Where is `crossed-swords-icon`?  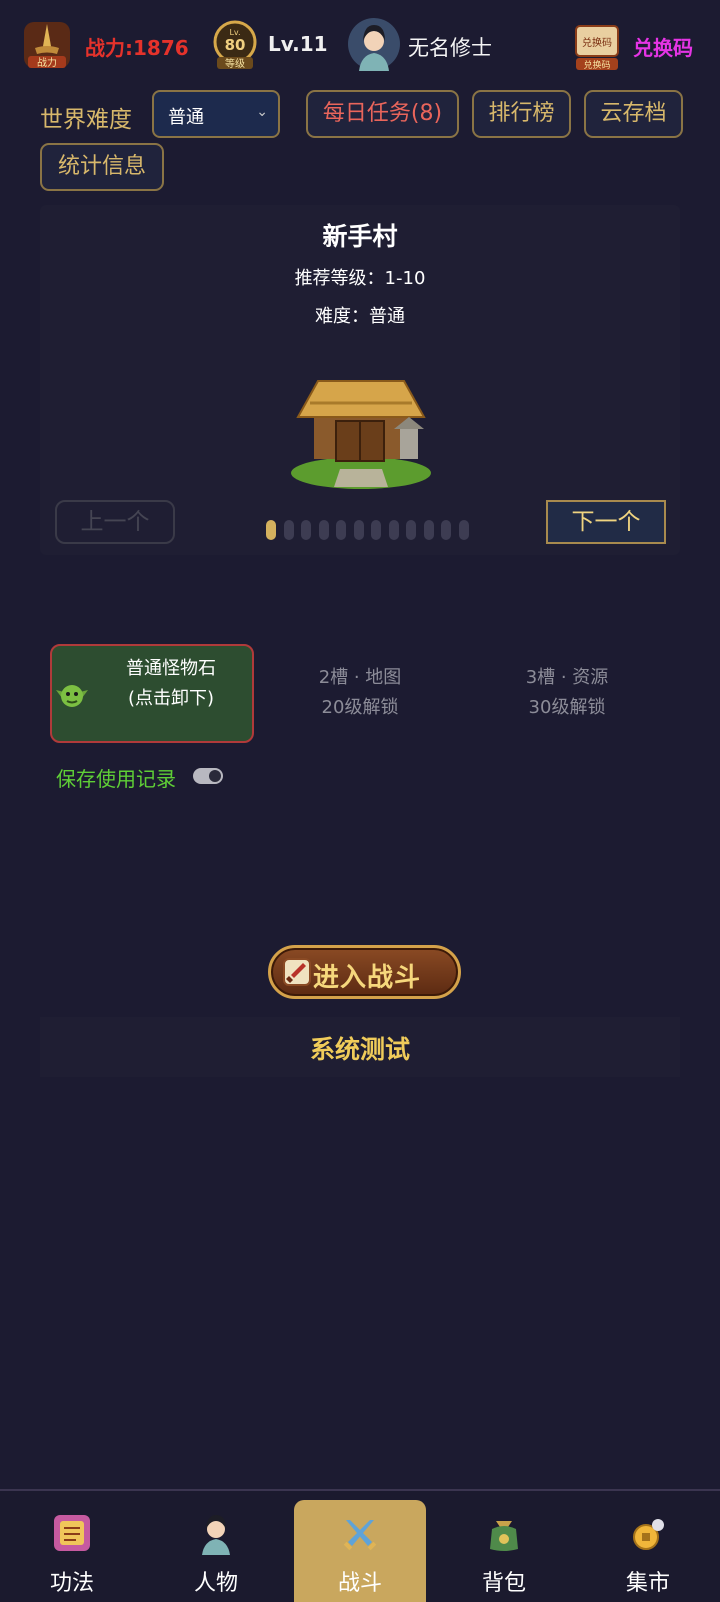 crossed-swords-icon is located at coordinates (360, 1535).